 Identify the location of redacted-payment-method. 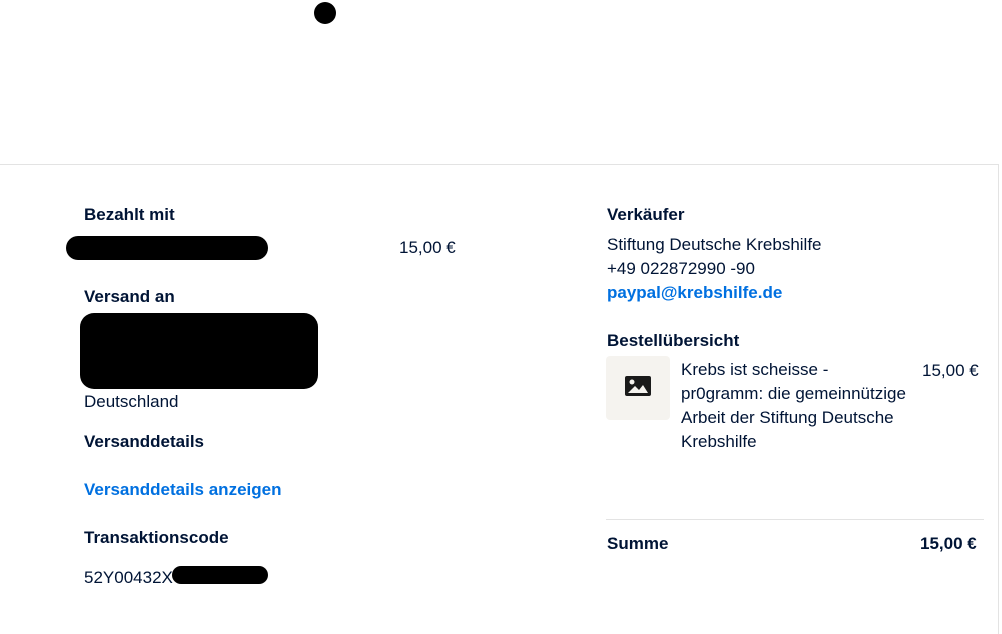
(167, 248).